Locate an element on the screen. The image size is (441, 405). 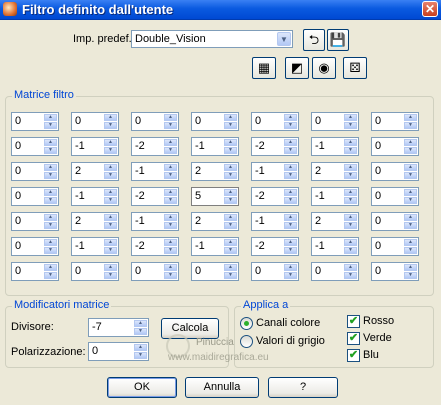
restore-preset-button: ⮌ is located at coordinates (314, 40).